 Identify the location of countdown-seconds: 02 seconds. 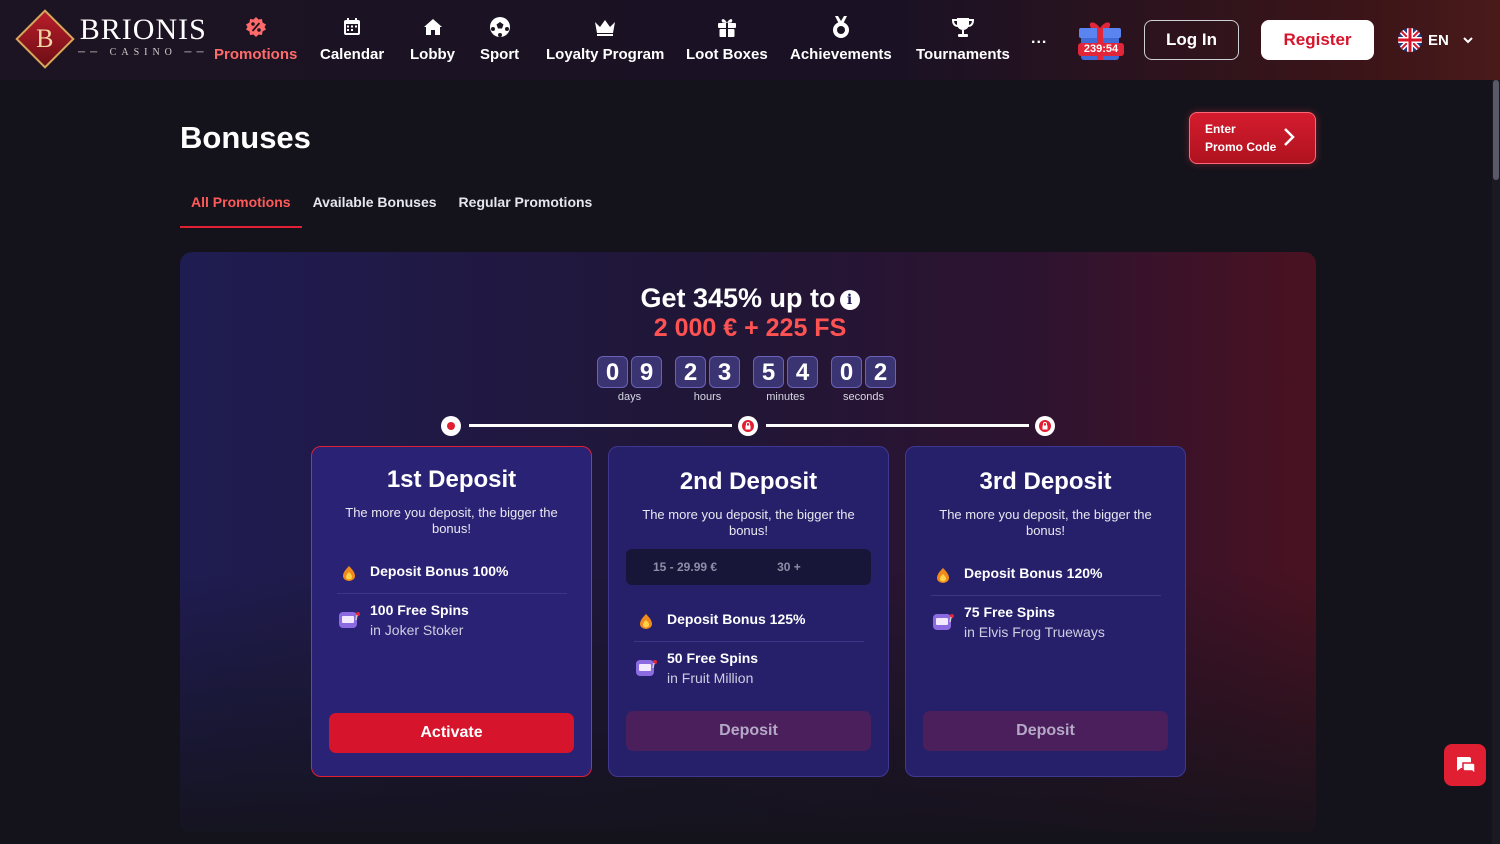
(863, 379).